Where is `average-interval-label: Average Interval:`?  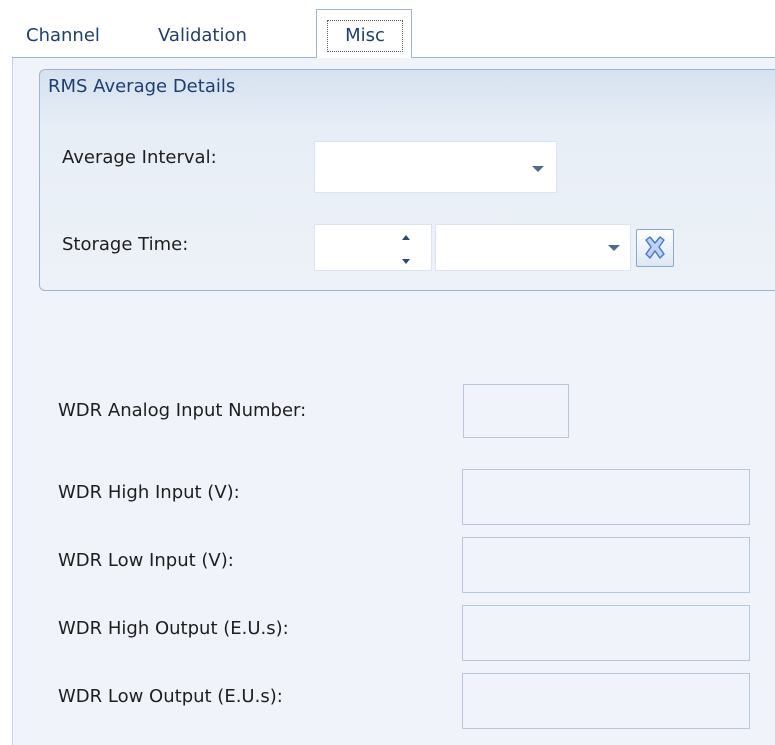 average-interval-label: Average Interval: is located at coordinates (139, 157).